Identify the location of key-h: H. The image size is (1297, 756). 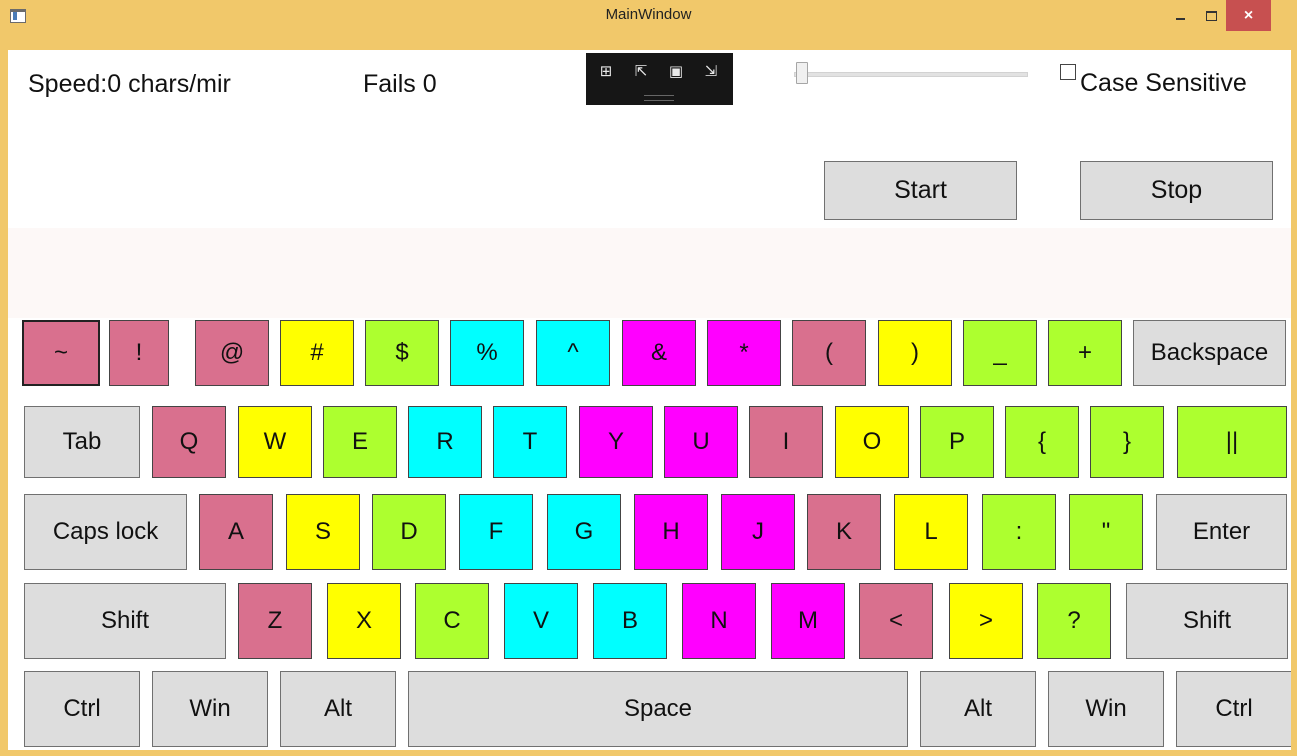
(671, 532).